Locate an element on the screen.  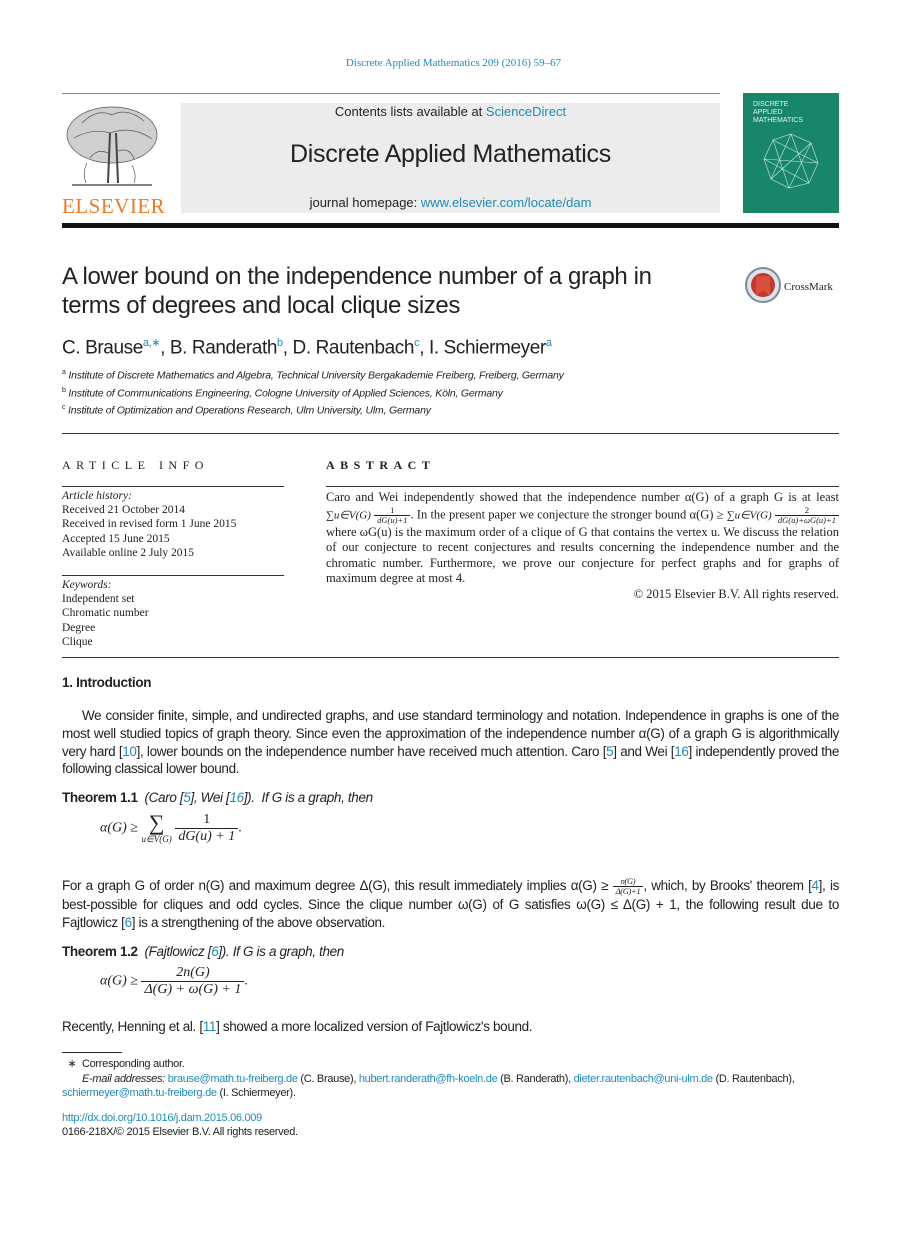
equation-fajtlowicz: α(G) ≥ 2n(G) Δ(G) + ω(G) + 1. is located at coordinates (174, 981).